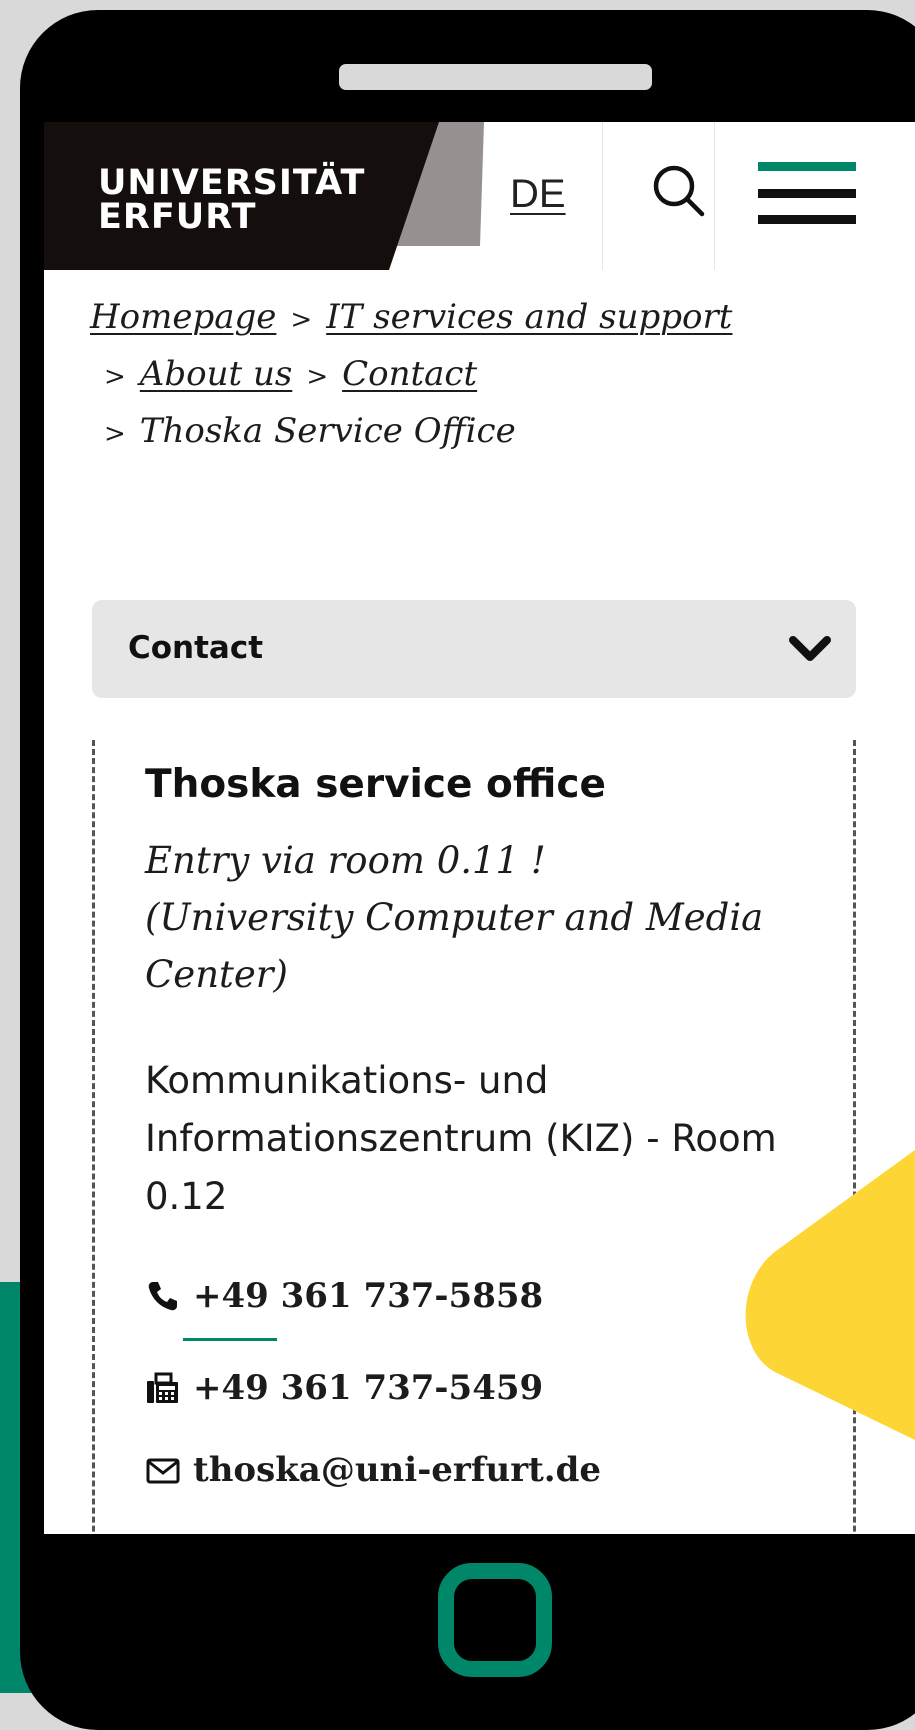 The width and height of the screenshot is (915, 1730). I want to click on fax-number-row: +49 361 737-5459, so click(344, 1388).